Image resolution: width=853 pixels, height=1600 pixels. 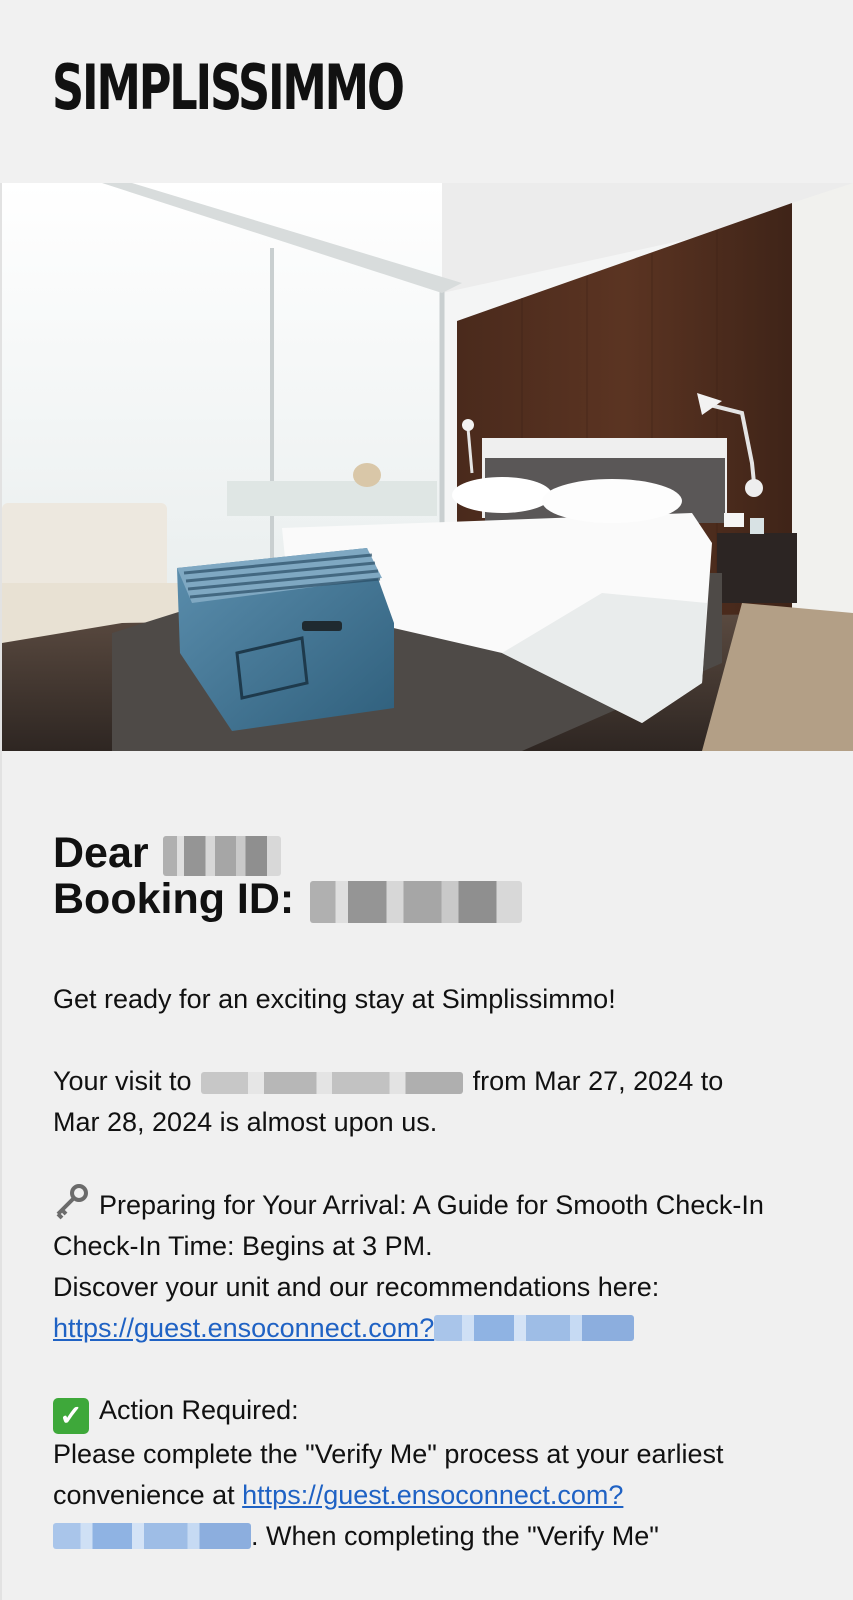 What do you see at coordinates (101, 853) in the screenshot?
I see `dear-label: Dear` at bounding box center [101, 853].